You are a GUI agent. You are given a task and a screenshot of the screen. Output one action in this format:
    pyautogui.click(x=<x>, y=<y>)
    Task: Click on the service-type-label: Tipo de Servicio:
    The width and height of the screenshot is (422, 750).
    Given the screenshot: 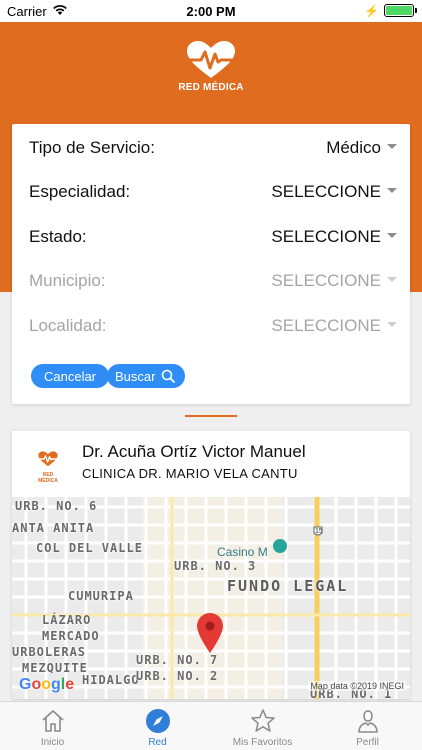 What is the action you would take?
    pyautogui.click(x=92, y=147)
    